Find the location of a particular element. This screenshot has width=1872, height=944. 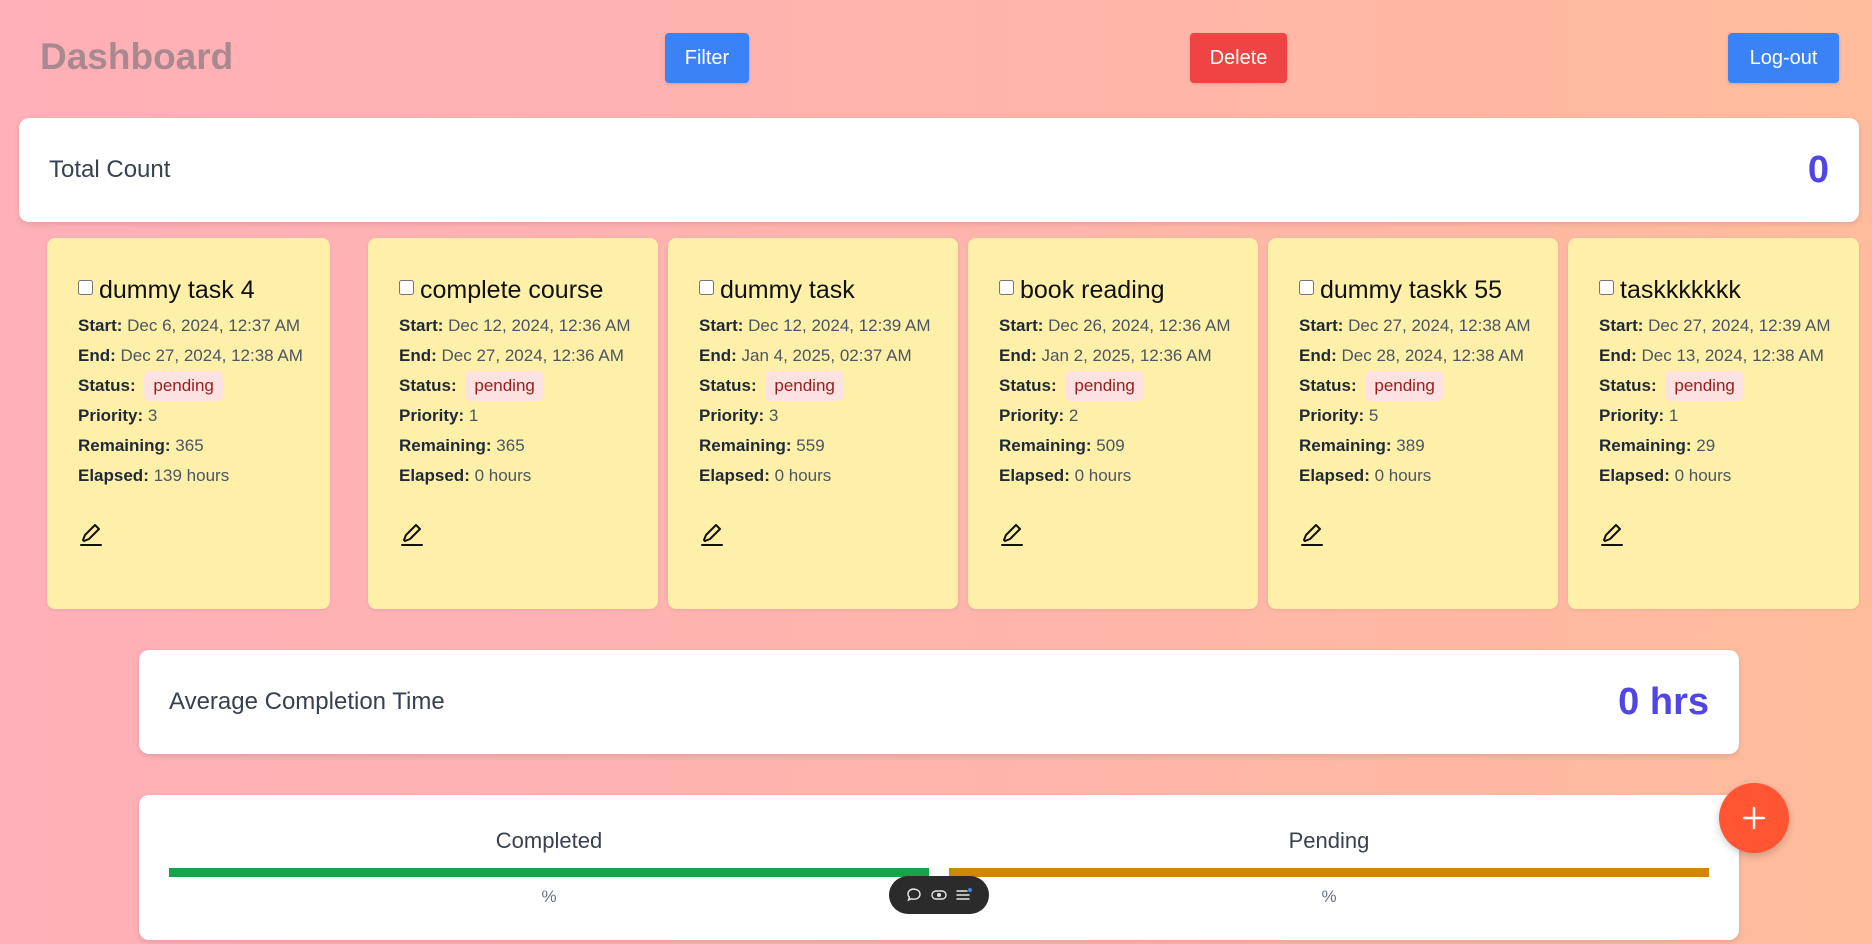

filter-button: Filter is located at coordinates (707, 58).